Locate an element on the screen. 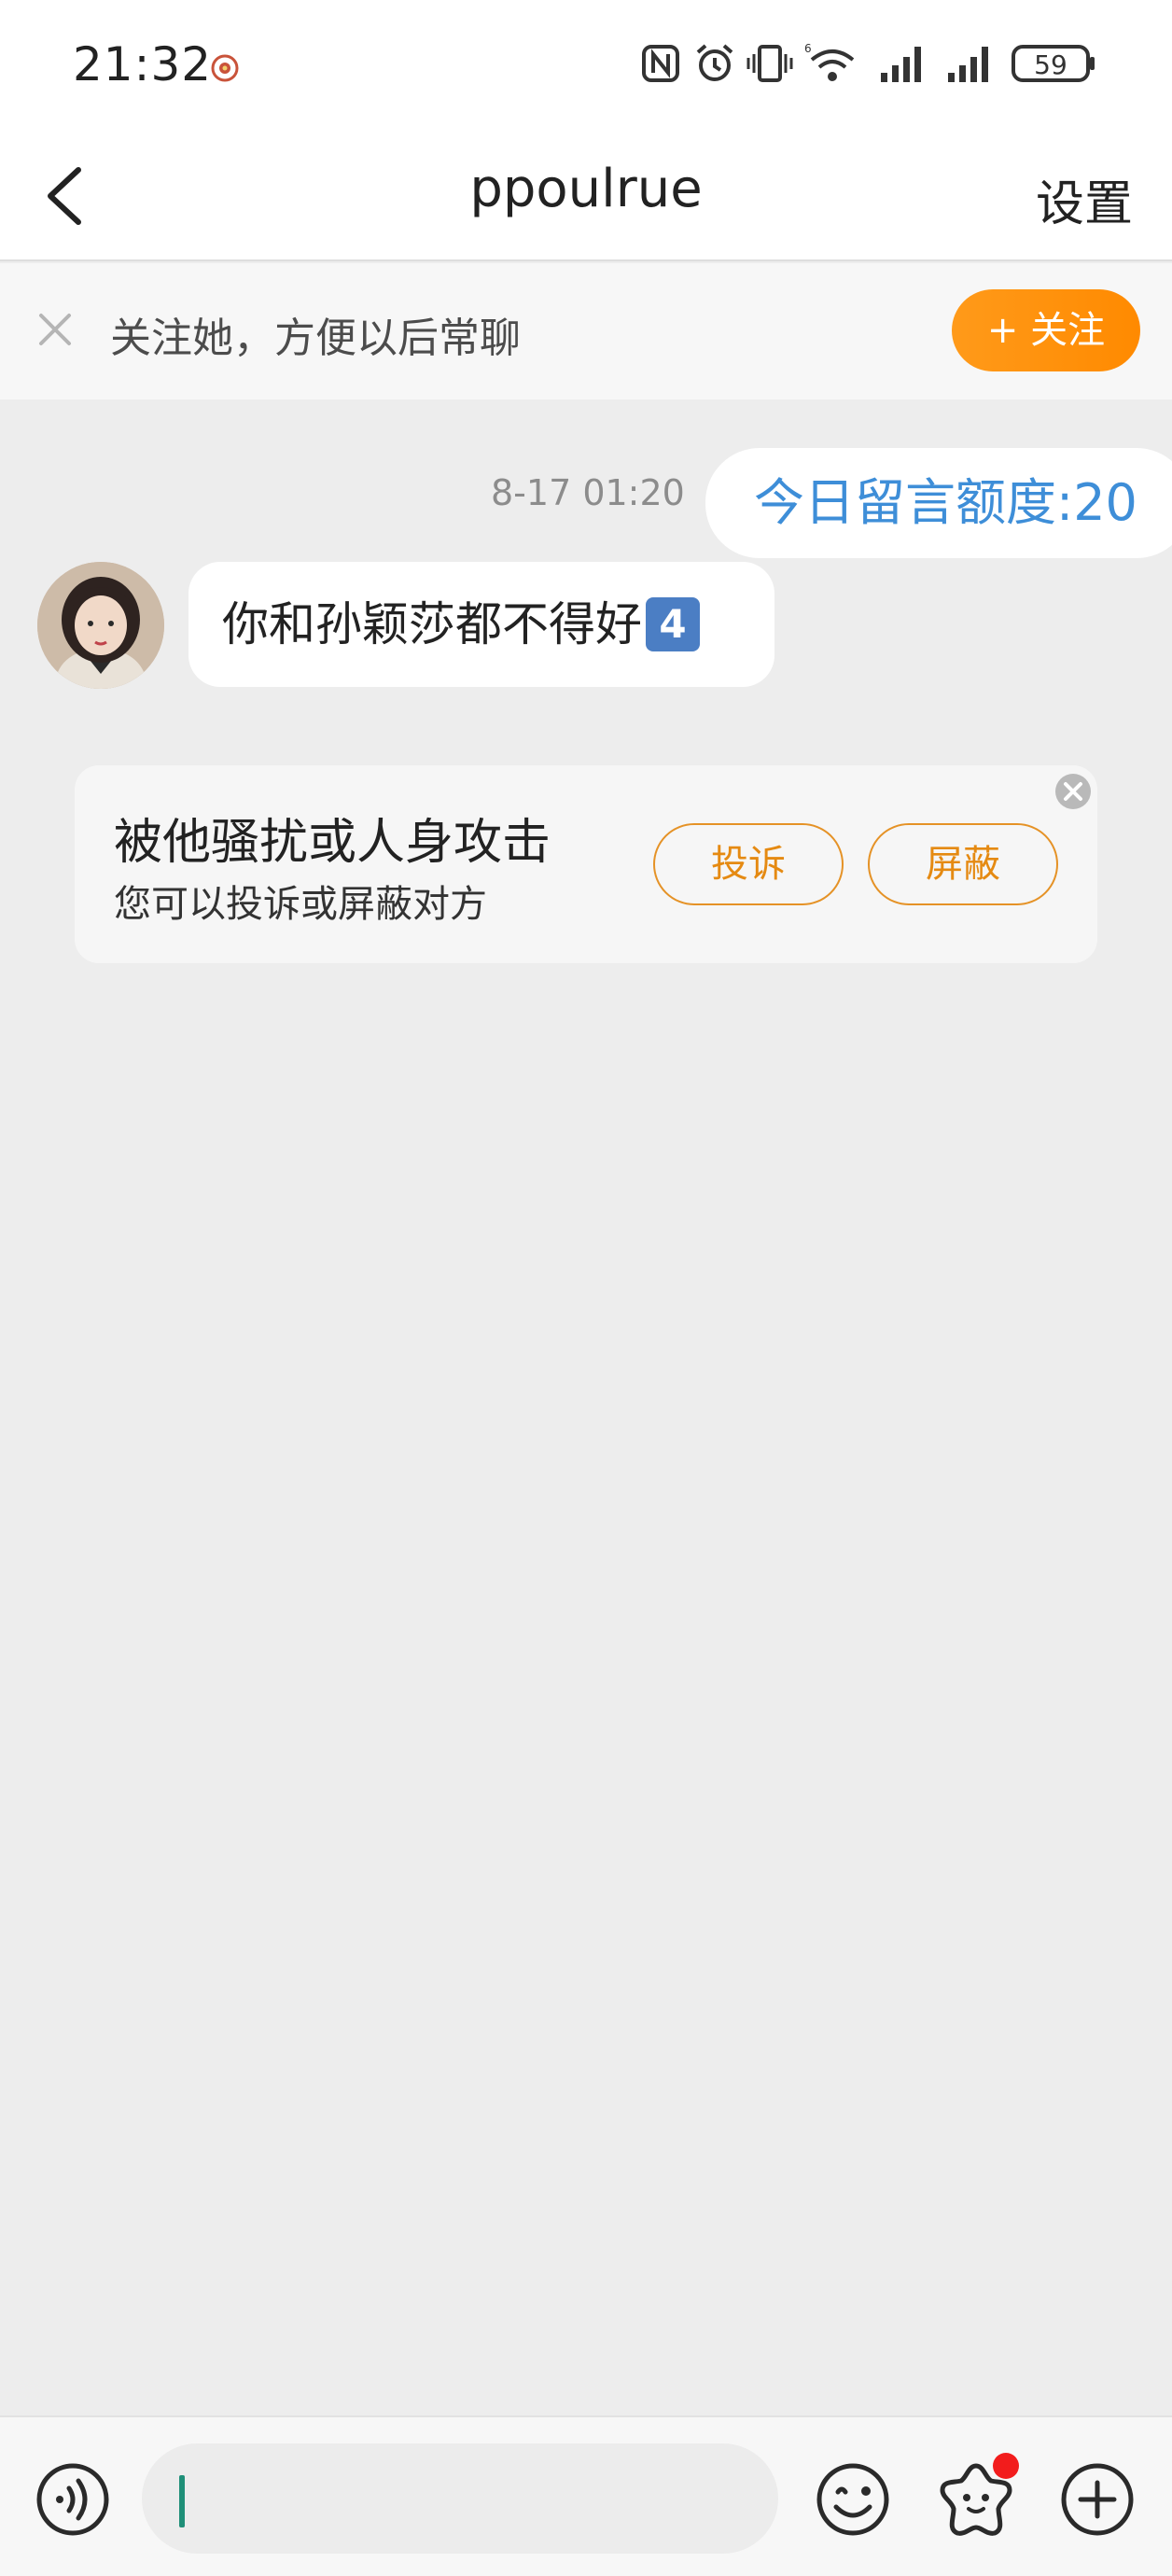 This screenshot has width=1172, height=2576. received-message: 你和孙颖莎都不得好 4 is located at coordinates (481, 624).